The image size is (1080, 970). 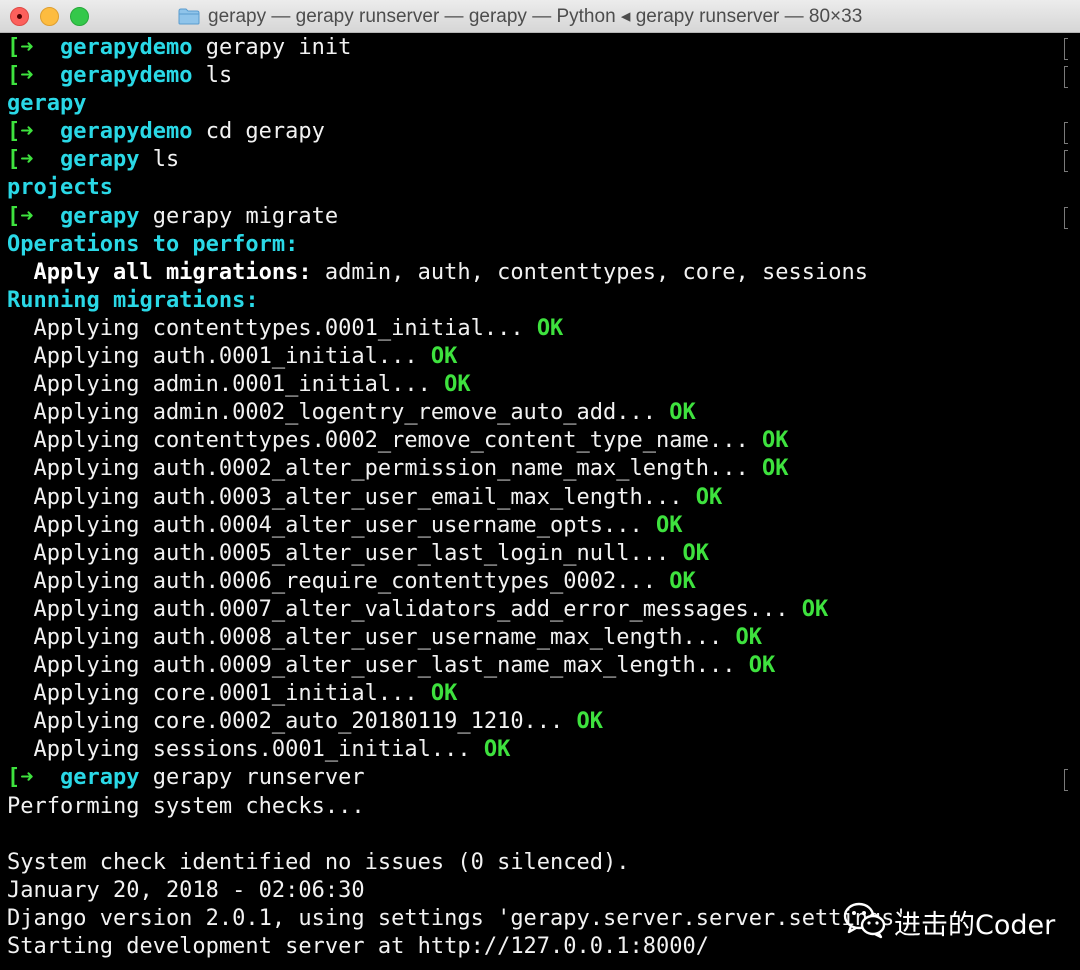 I want to click on terminal-line: [➜ gerapy gerapy migrate, so click(x=537, y=217).